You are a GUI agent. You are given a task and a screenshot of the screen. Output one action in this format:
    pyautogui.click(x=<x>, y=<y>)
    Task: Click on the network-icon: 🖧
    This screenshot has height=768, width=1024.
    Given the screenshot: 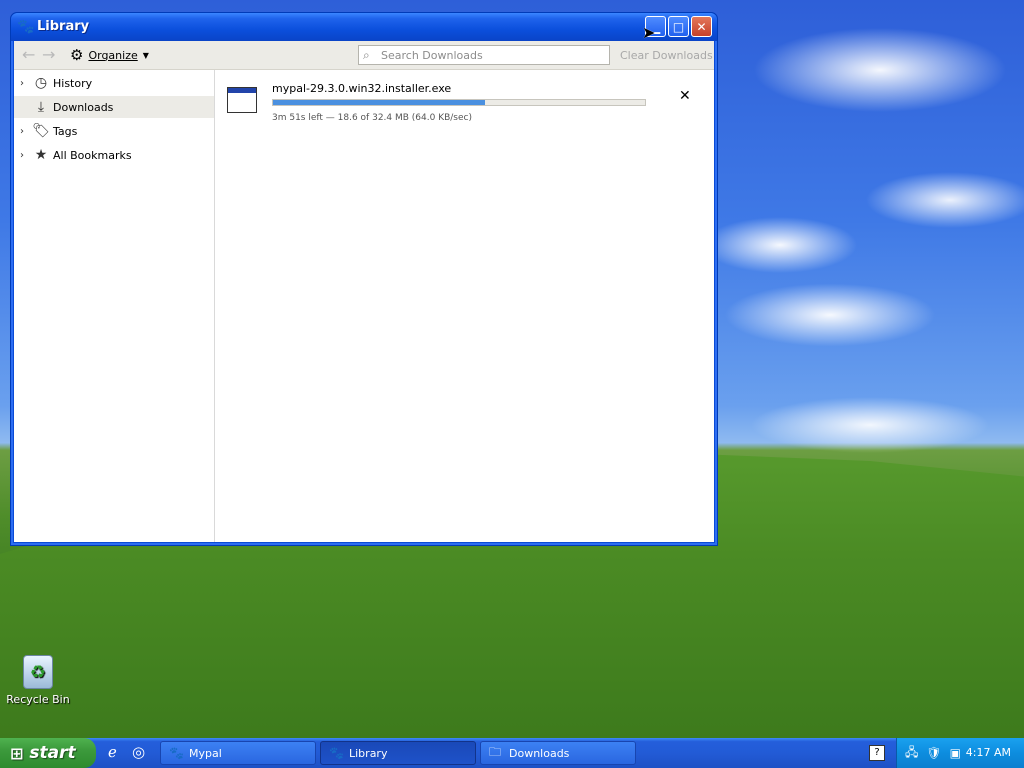 What is the action you would take?
    pyautogui.click(x=911, y=753)
    